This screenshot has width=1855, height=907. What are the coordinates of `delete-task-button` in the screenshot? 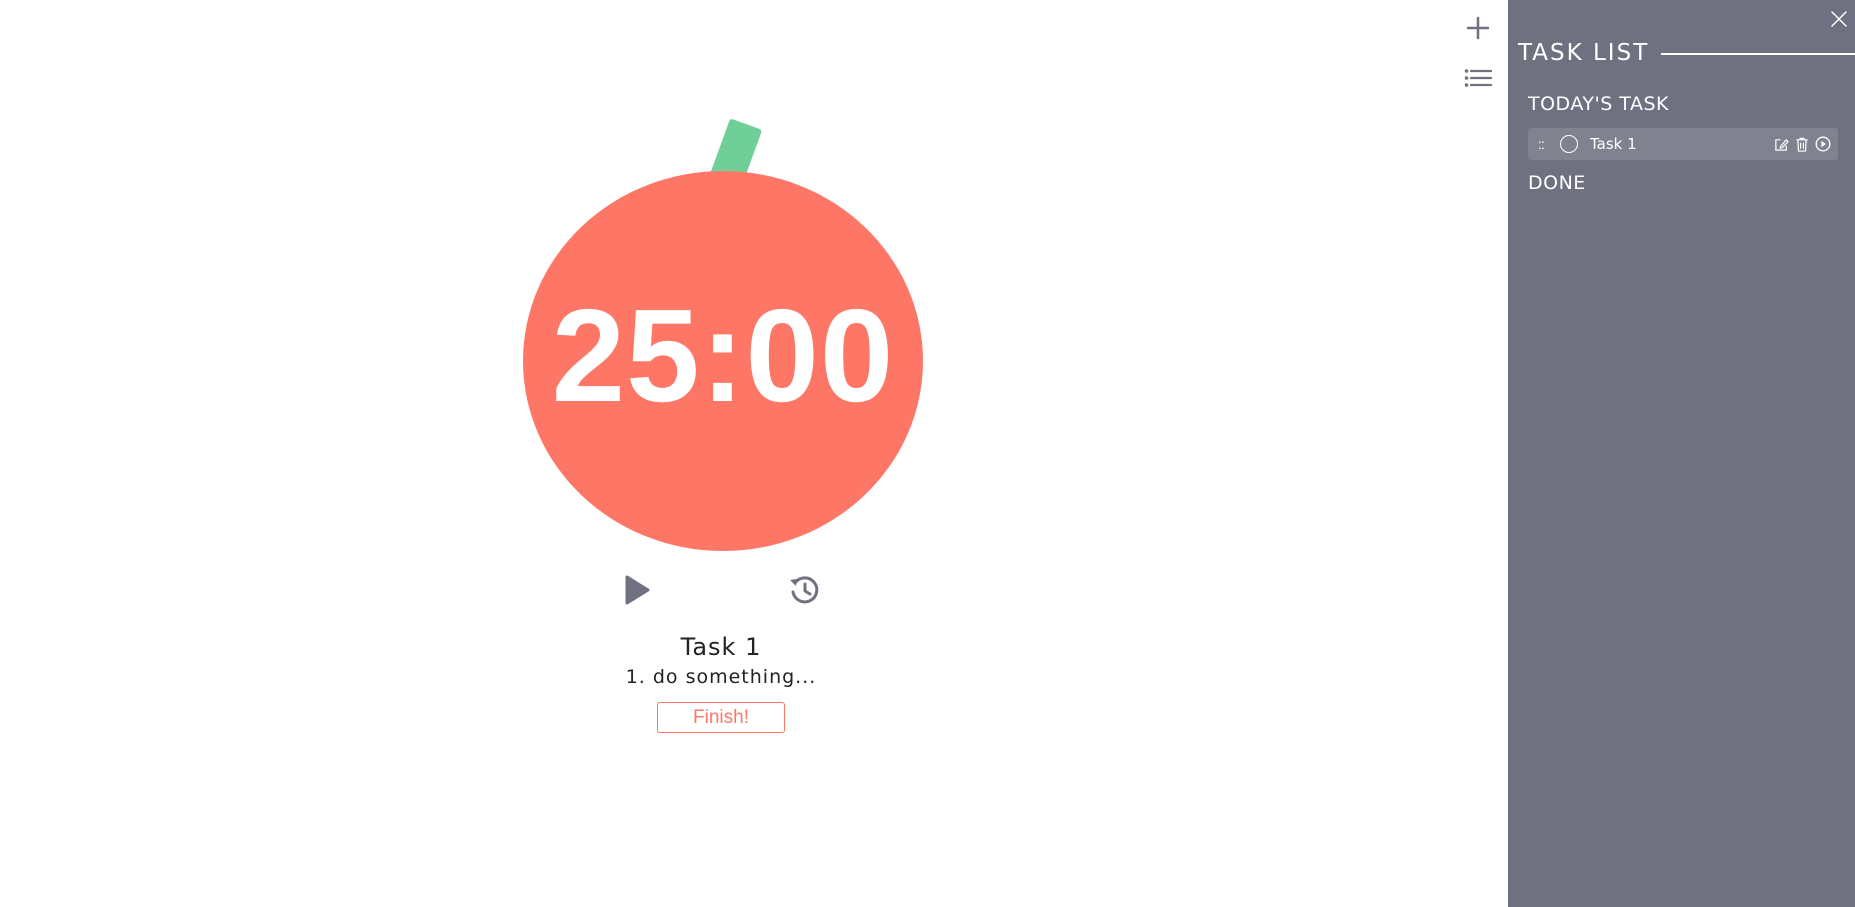 It's located at (1802, 144).